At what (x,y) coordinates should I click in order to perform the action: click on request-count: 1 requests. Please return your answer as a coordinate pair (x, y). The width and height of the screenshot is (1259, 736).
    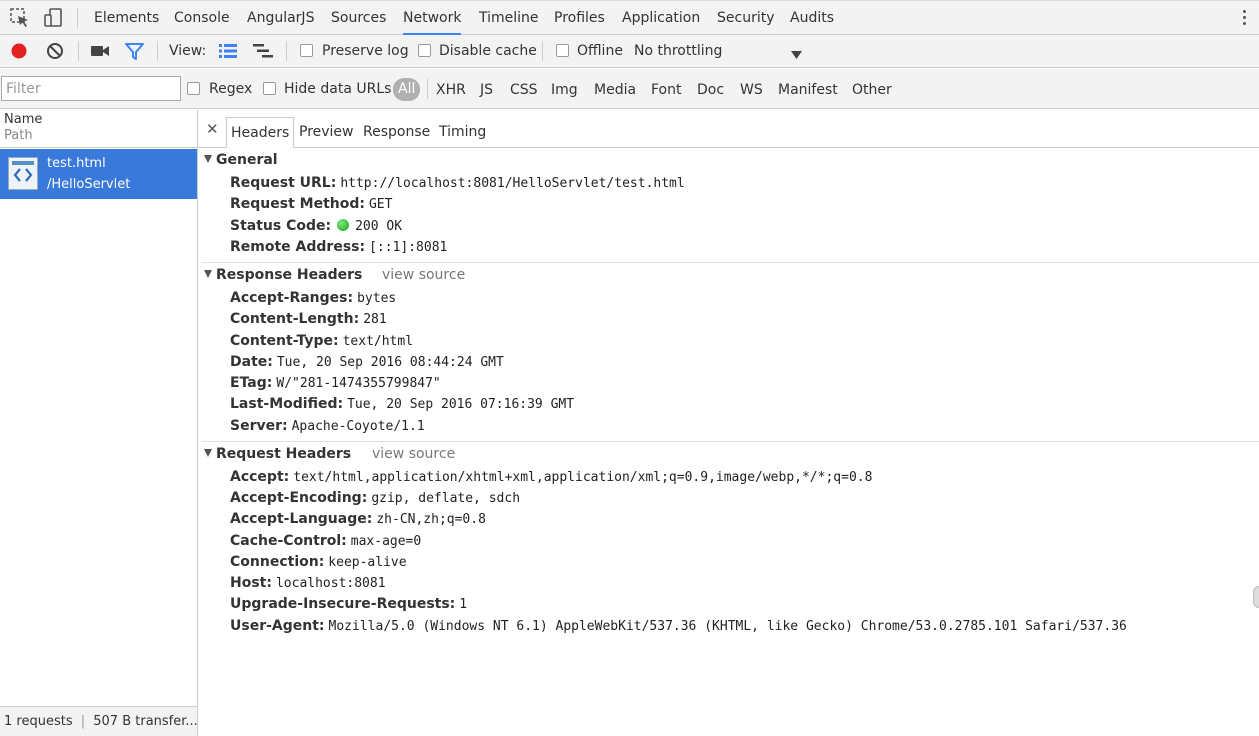
    Looking at the image, I should click on (38, 721).